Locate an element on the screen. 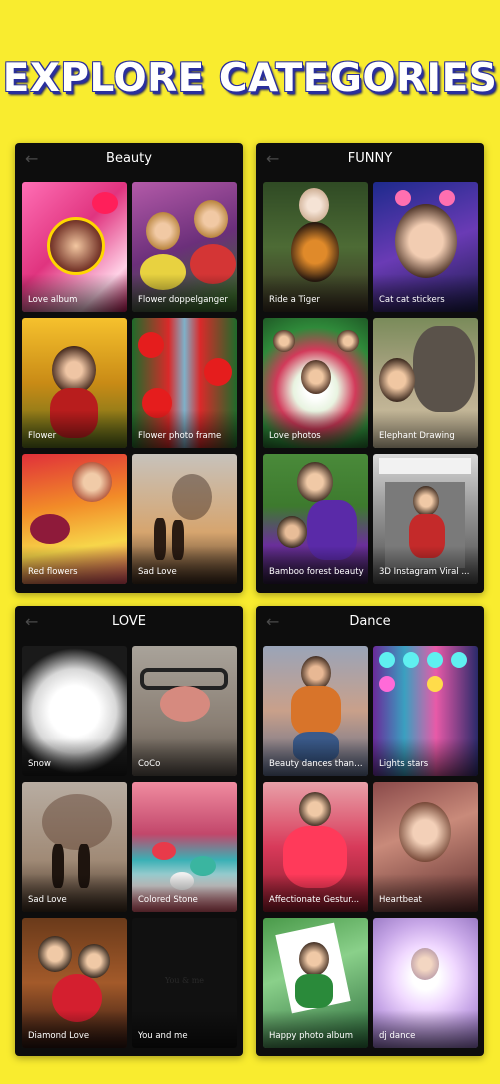 This screenshot has height=1084, width=500. you-and-me-watermark: You & me is located at coordinates (184, 980).